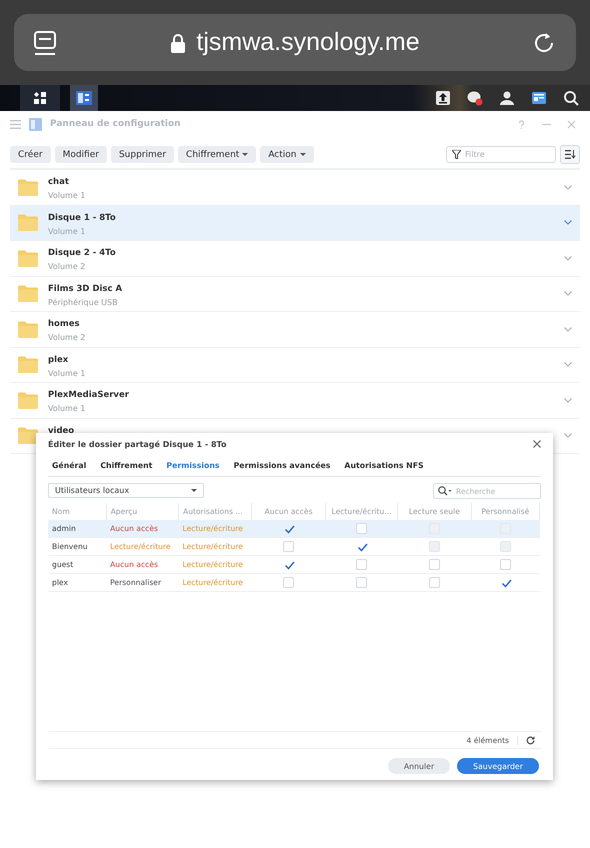 The image size is (590, 848). Describe the element at coordinates (138, 444) in the screenshot. I see `dialog-title: Éditer le dossier partagé Disque 1 - 8To` at that location.